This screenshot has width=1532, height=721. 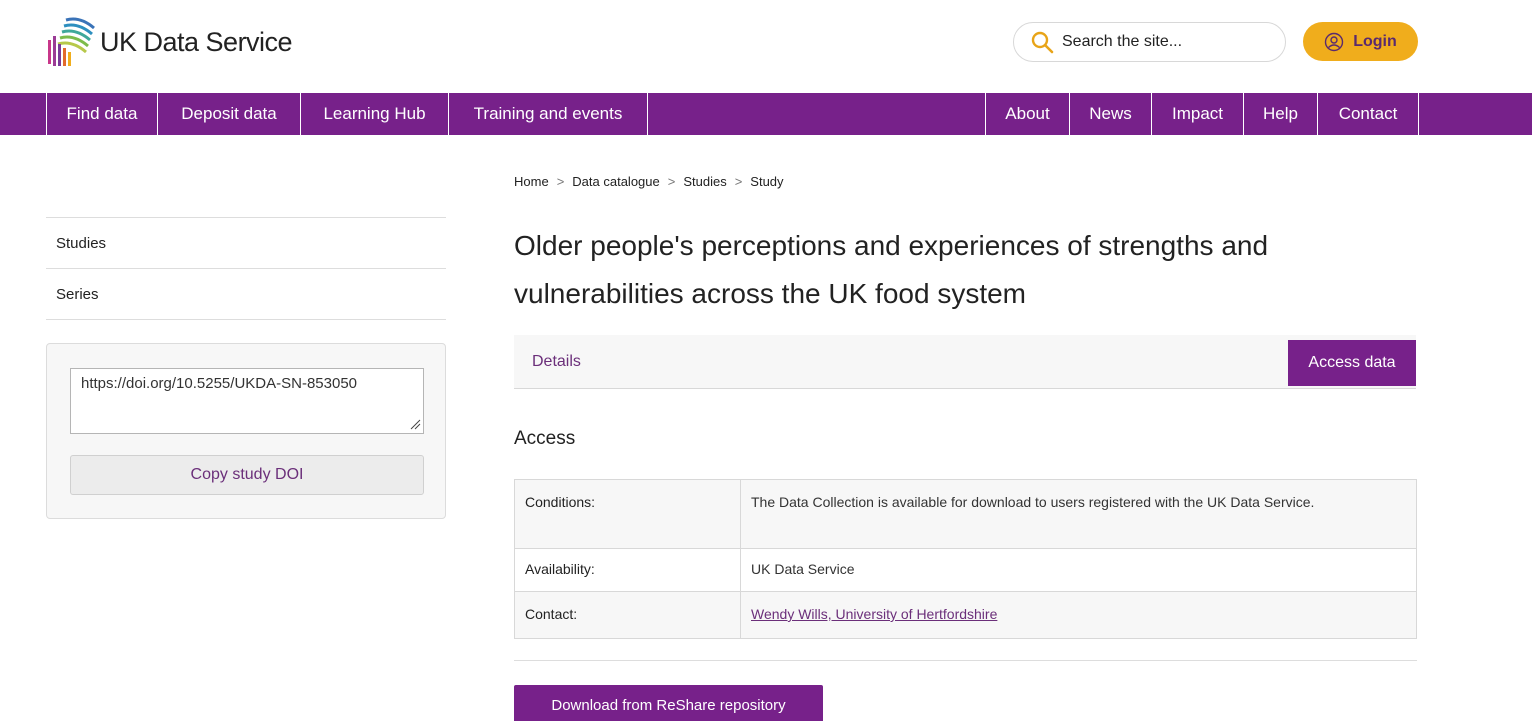 I want to click on table-value: UK Data Service, so click(x=1078, y=570).